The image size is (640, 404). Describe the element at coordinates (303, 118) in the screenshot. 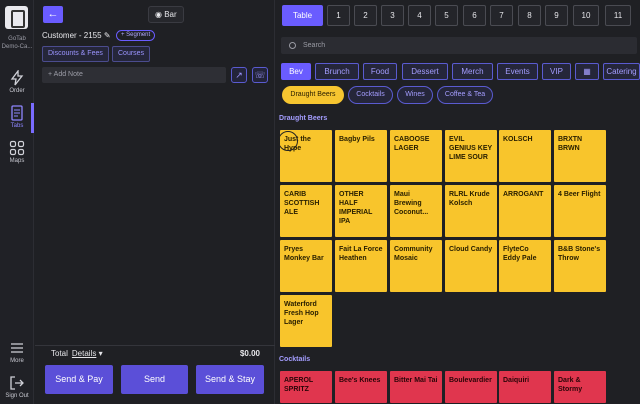

I see `section-draught-beers: Draught Beers` at that location.